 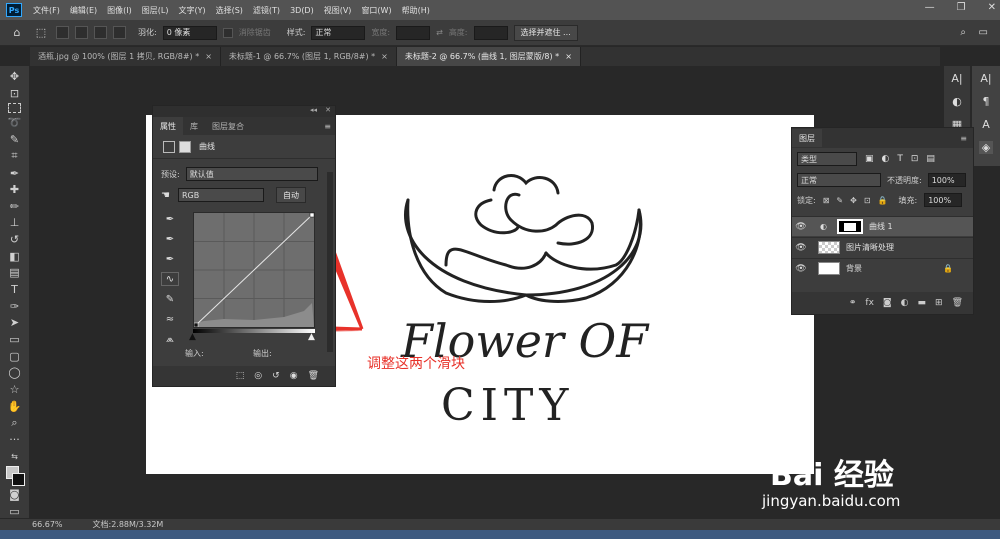 I want to click on close-button: ✕, so click(x=992, y=7).